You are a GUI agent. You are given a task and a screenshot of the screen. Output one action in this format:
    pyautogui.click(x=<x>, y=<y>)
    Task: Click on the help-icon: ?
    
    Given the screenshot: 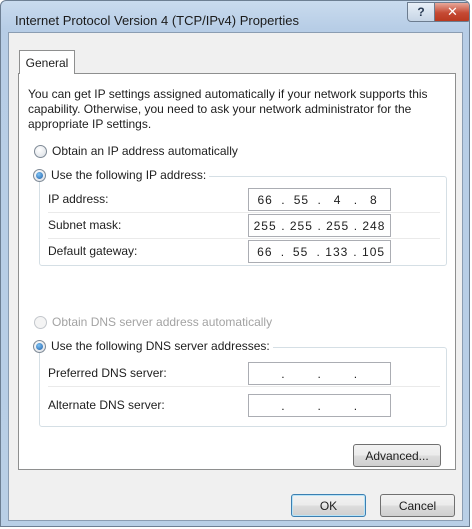 What is the action you would take?
    pyautogui.click(x=421, y=12)
    